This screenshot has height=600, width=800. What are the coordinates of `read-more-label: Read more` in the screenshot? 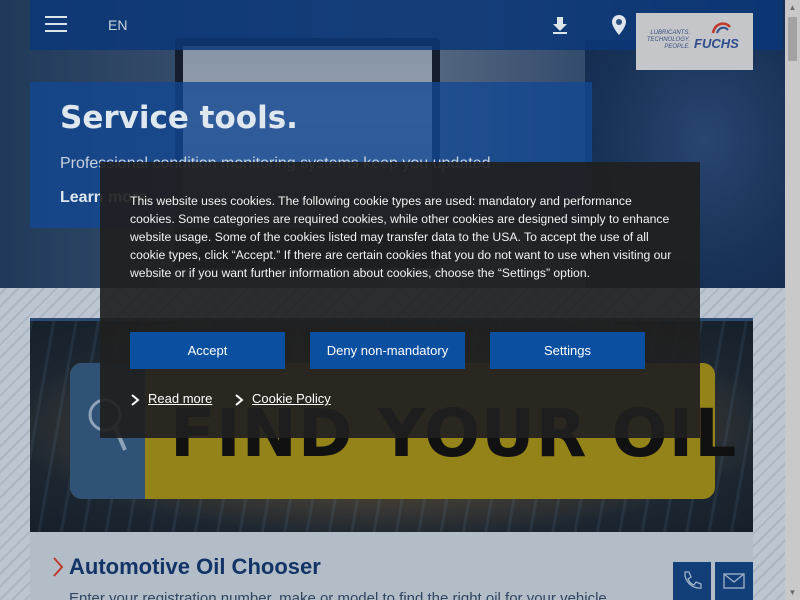 It's located at (180, 398).